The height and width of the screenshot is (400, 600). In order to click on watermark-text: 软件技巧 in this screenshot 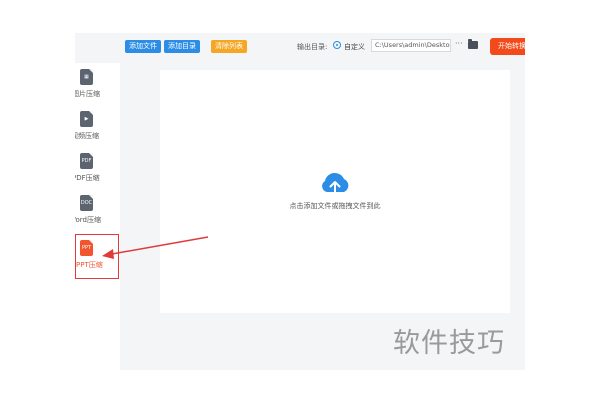, I will do `click(449, 343)`.